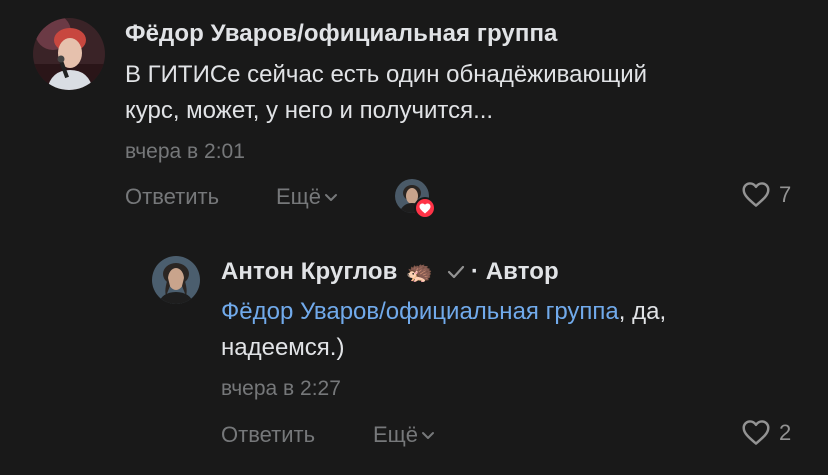 This screenshot has height=475, width=828. I want to click on liked-by-author-avatar, so click(415, 199).